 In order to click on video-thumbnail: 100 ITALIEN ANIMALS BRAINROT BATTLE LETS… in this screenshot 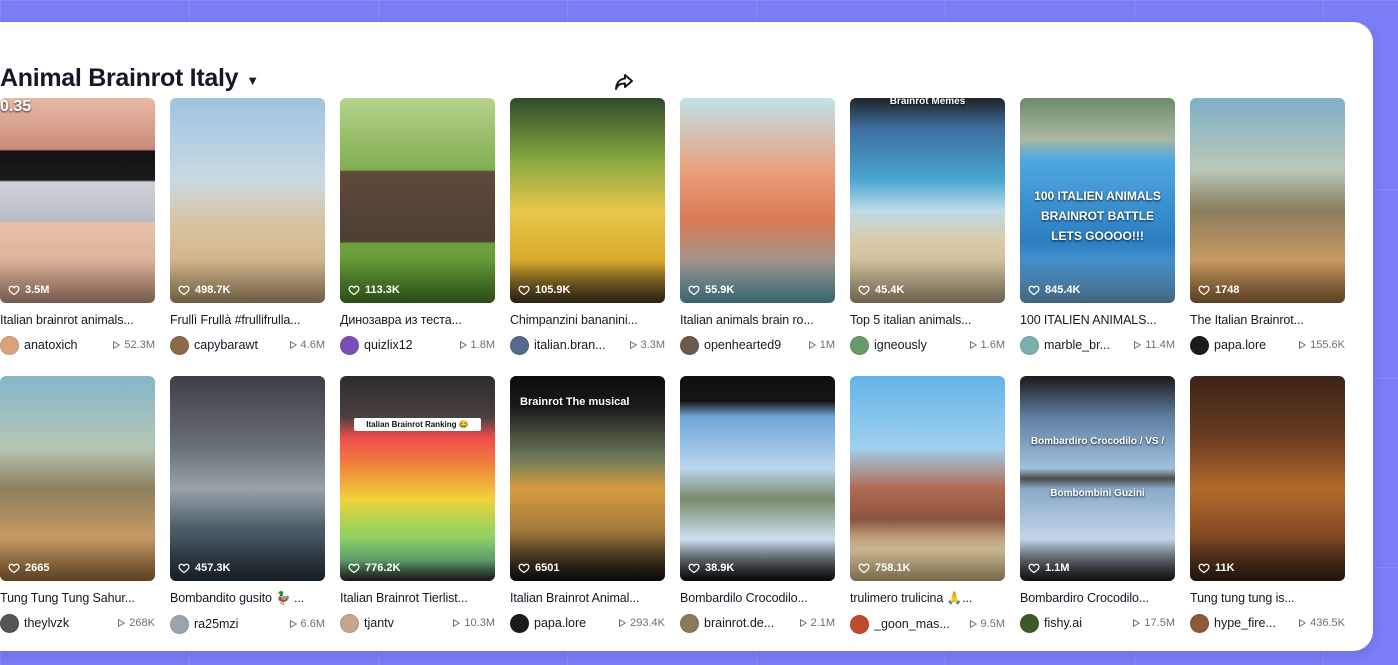, I will do `click(1097, 200)`.